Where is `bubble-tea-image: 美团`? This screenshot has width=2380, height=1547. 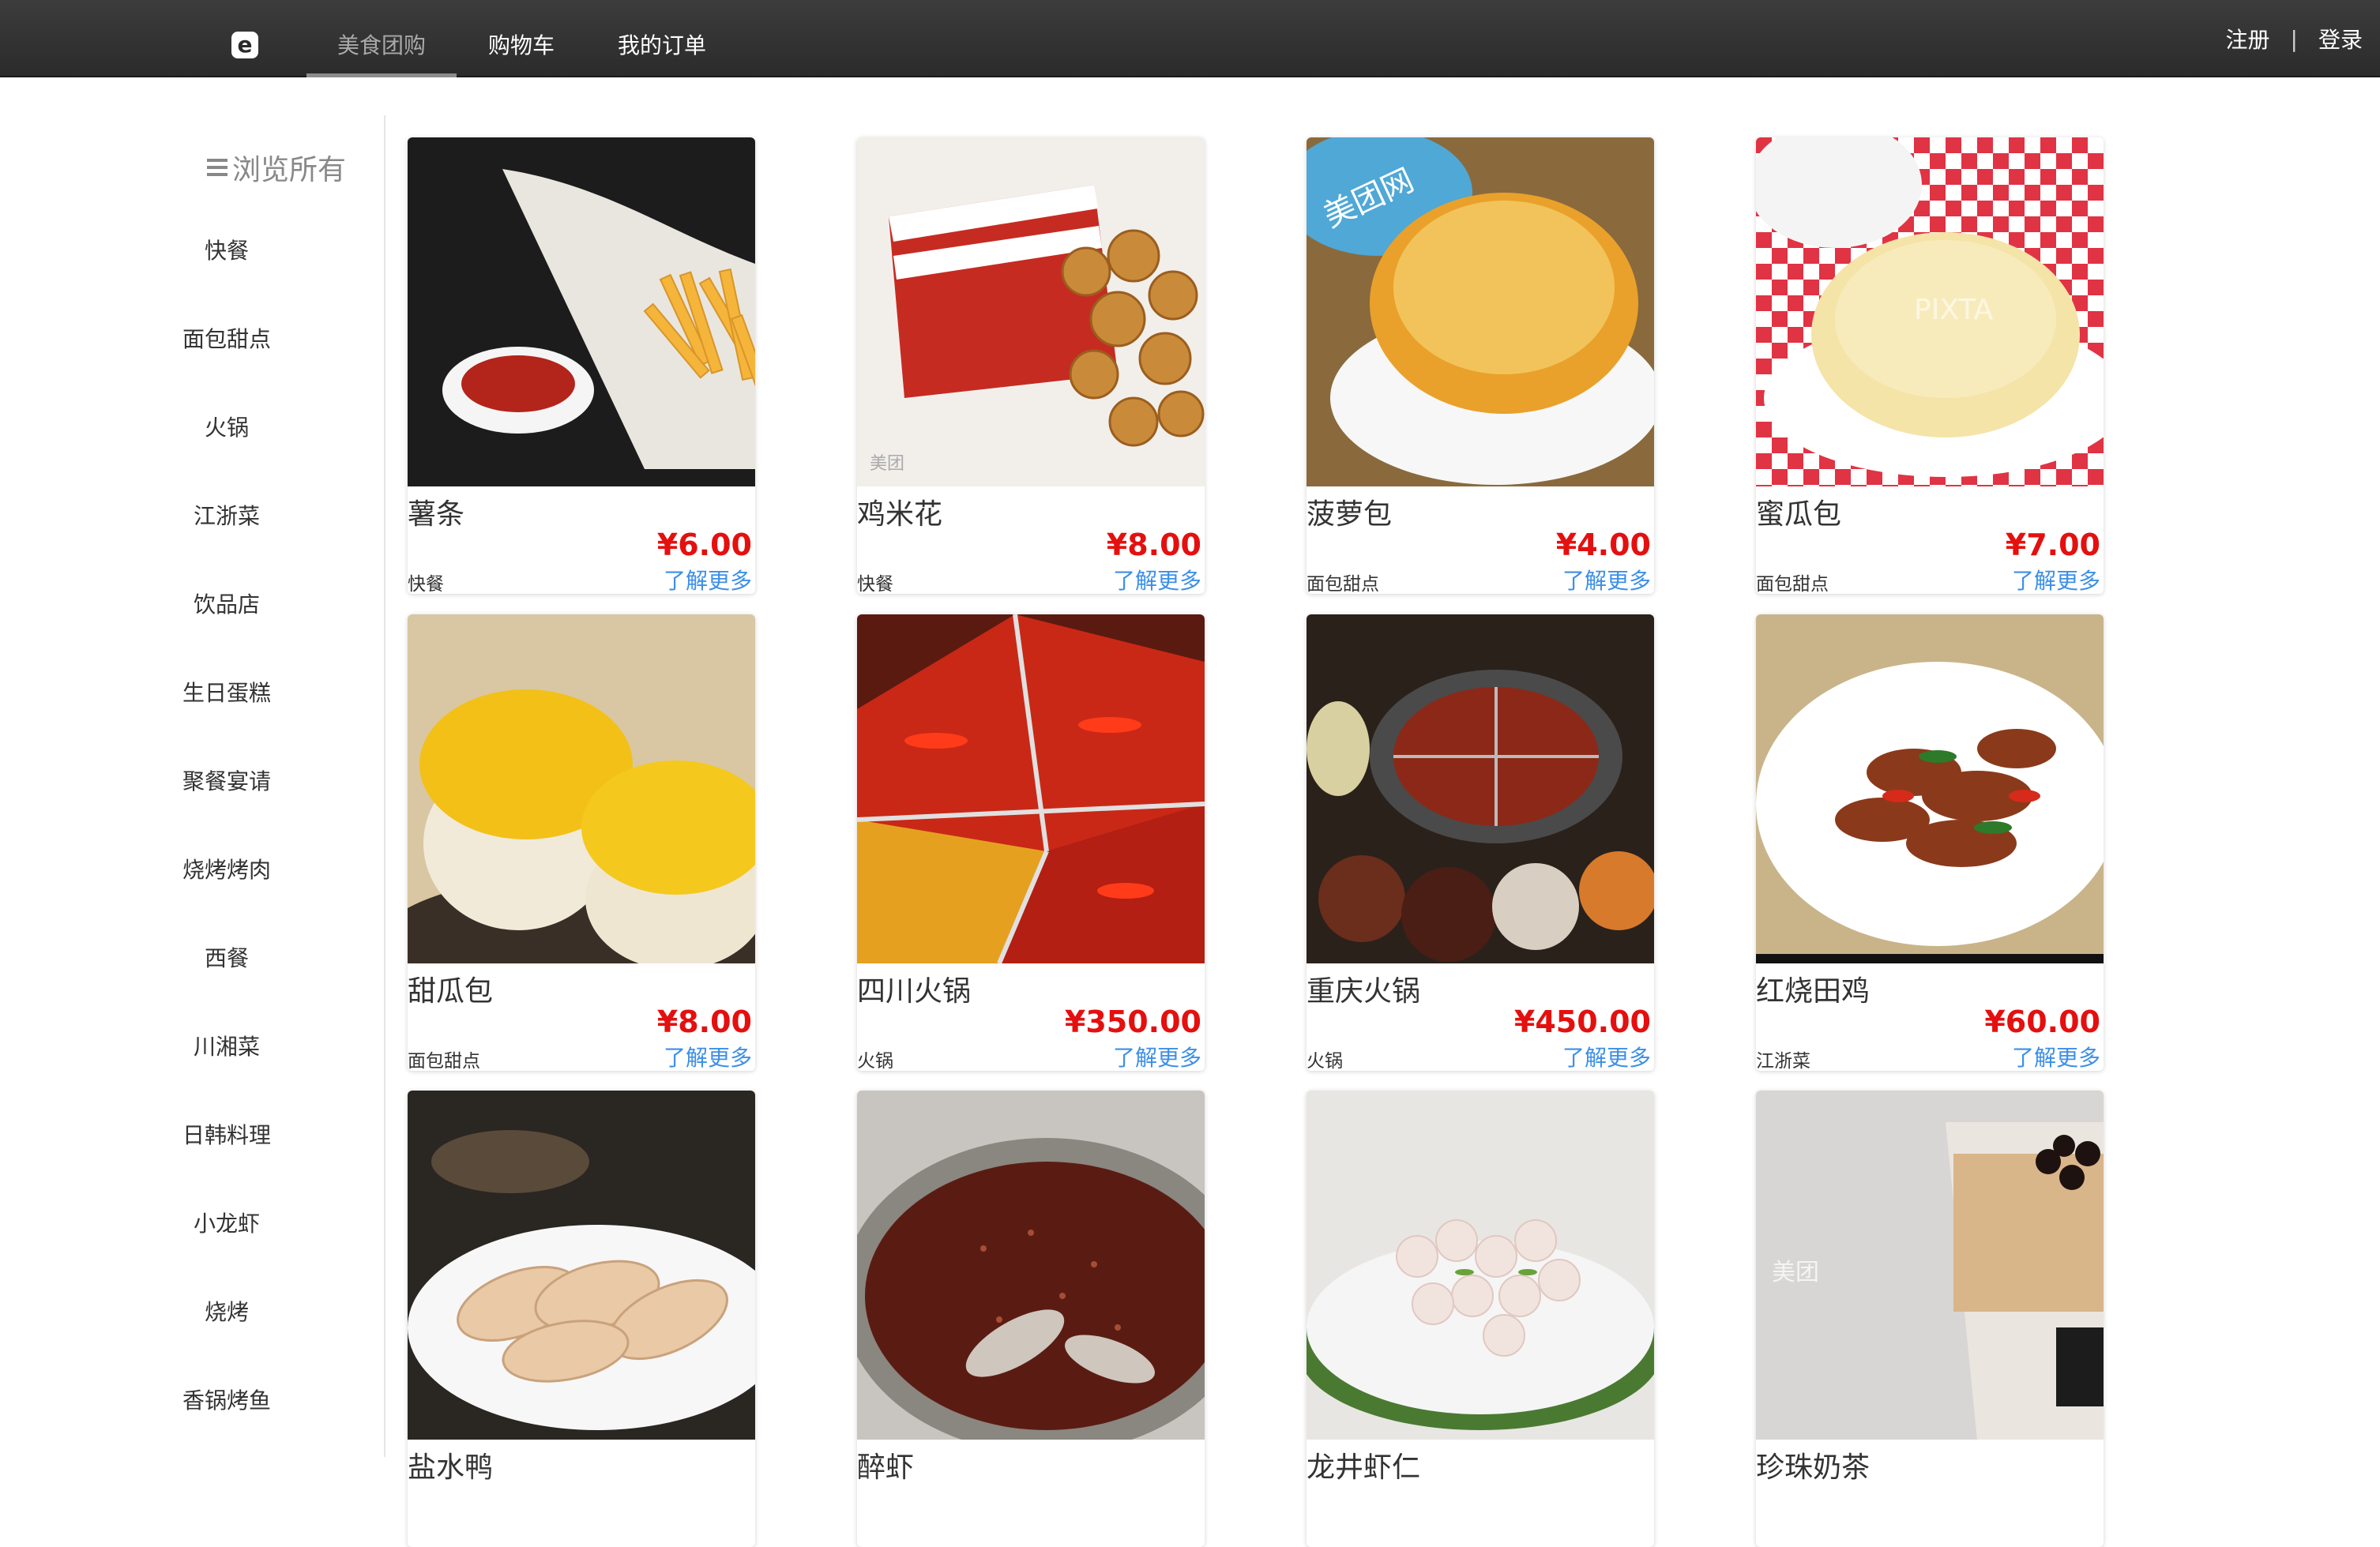 bubble-tea-image: 美团 is located at coordinates (1930, 1265).